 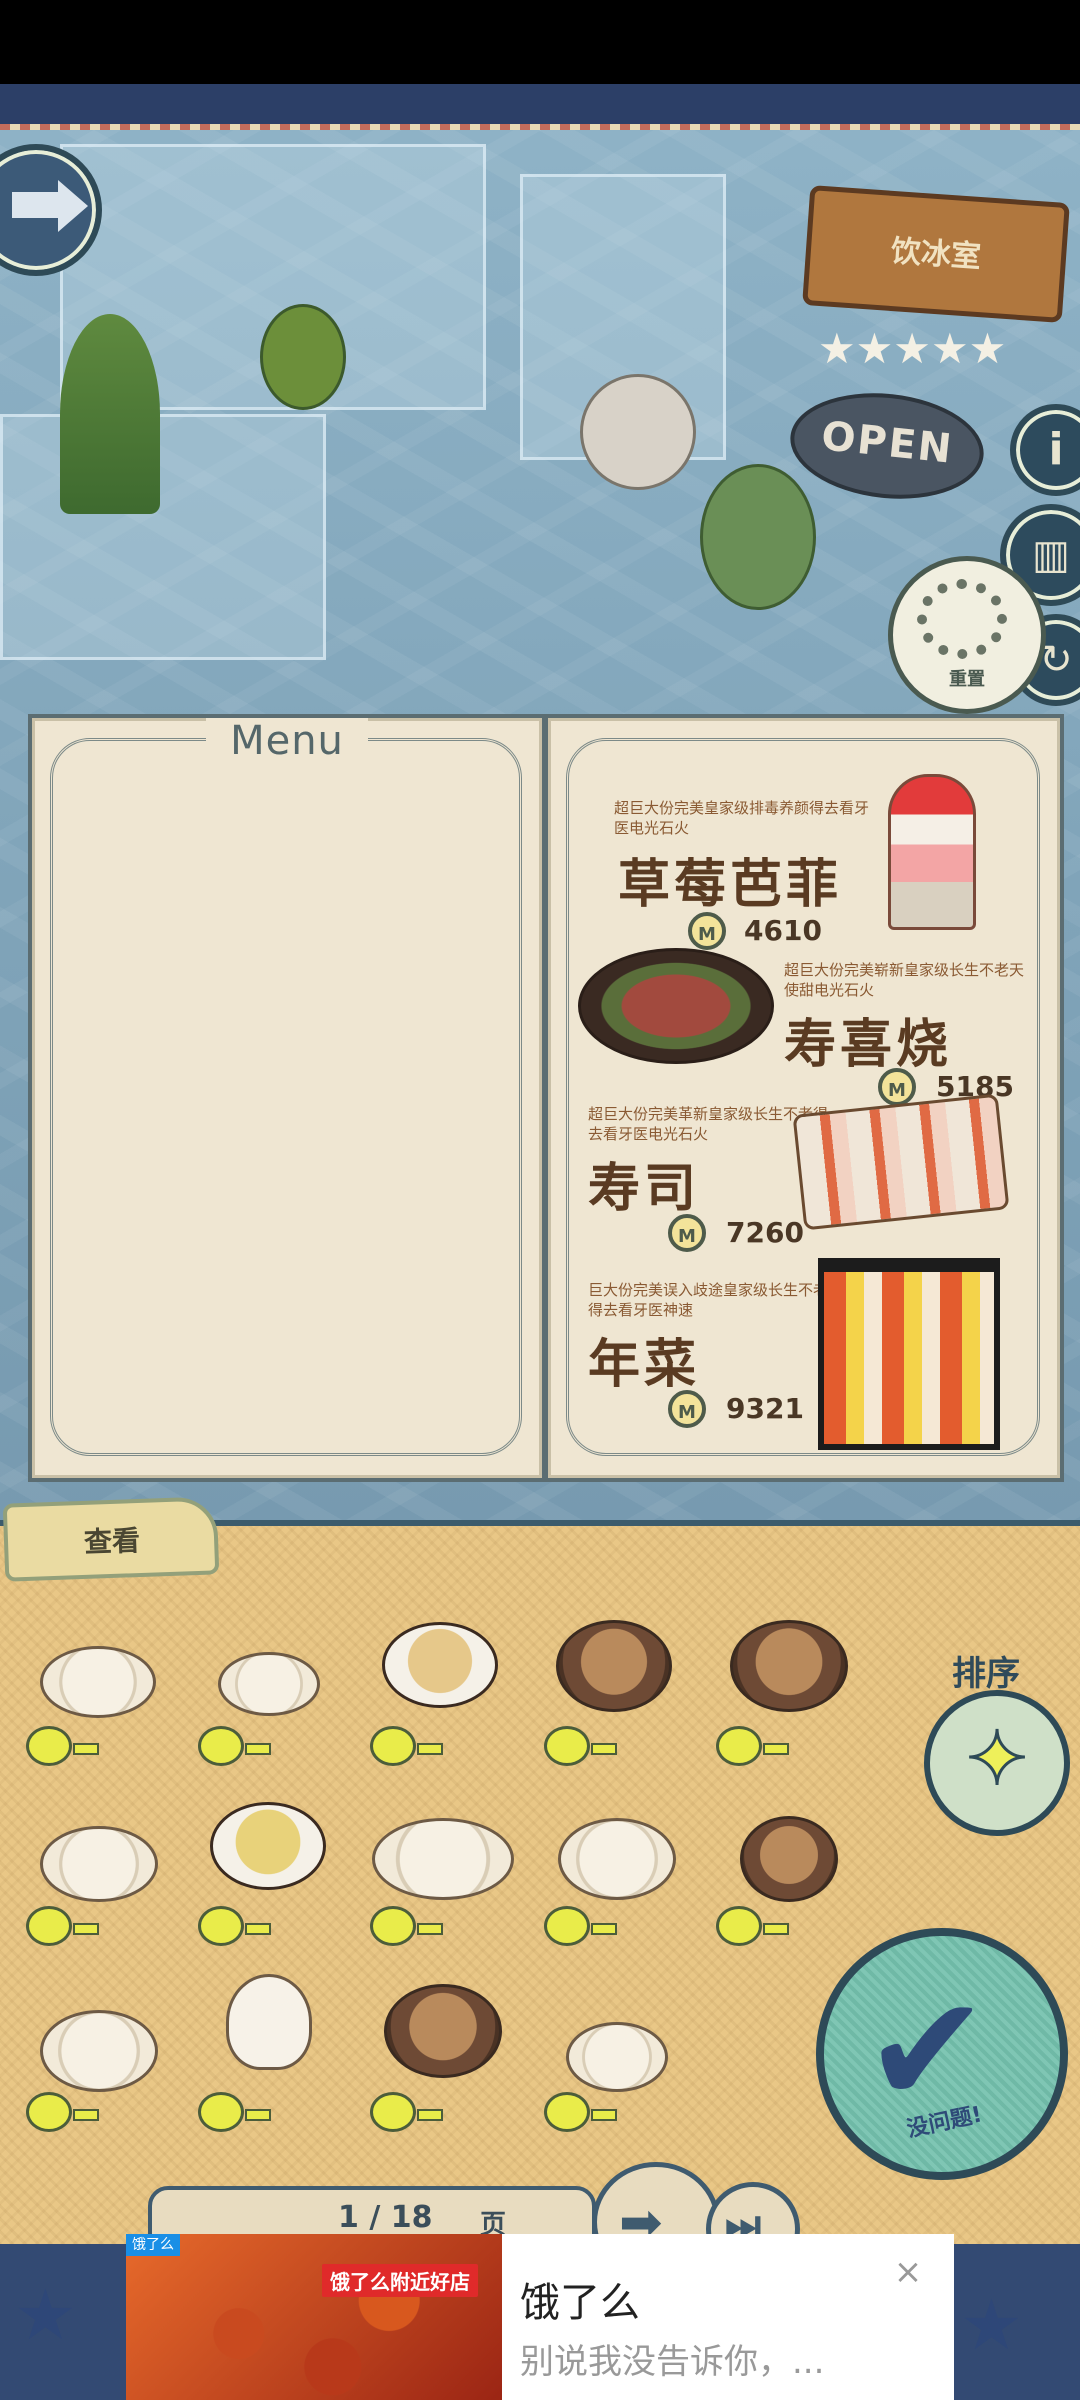 I want to click on reset-label: 重置, so click(x=967, y=679).